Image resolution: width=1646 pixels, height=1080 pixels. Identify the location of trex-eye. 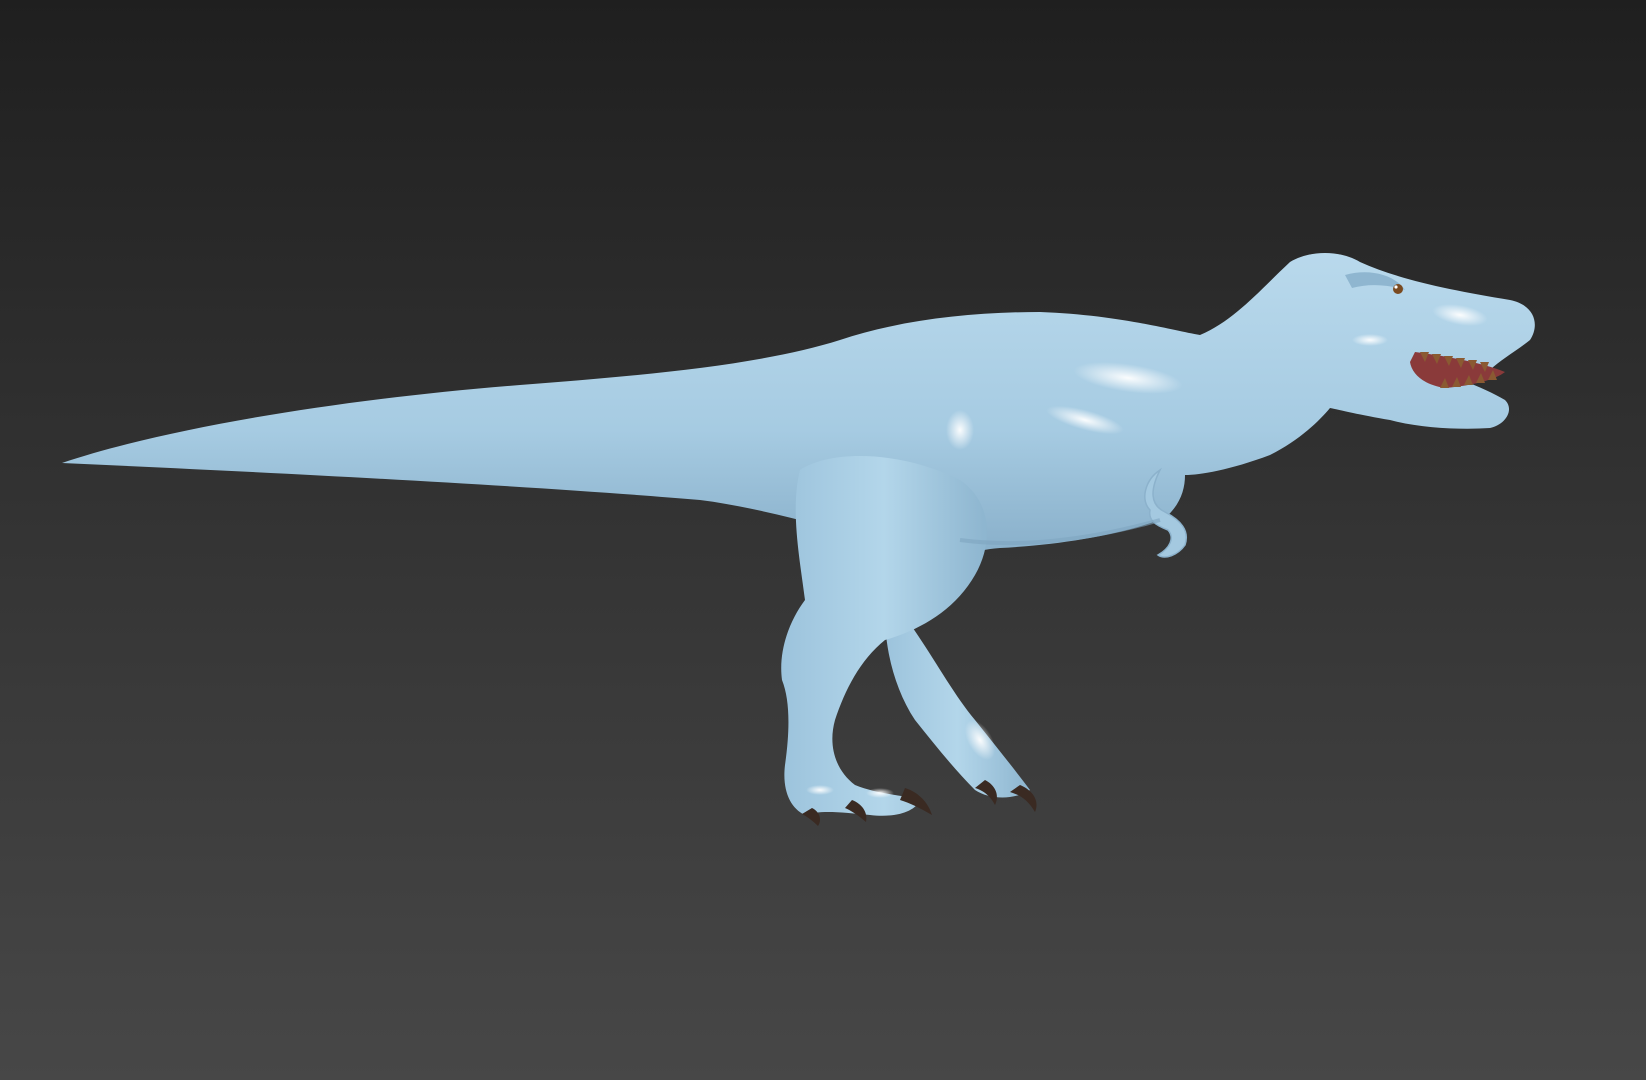
(1398, 289).